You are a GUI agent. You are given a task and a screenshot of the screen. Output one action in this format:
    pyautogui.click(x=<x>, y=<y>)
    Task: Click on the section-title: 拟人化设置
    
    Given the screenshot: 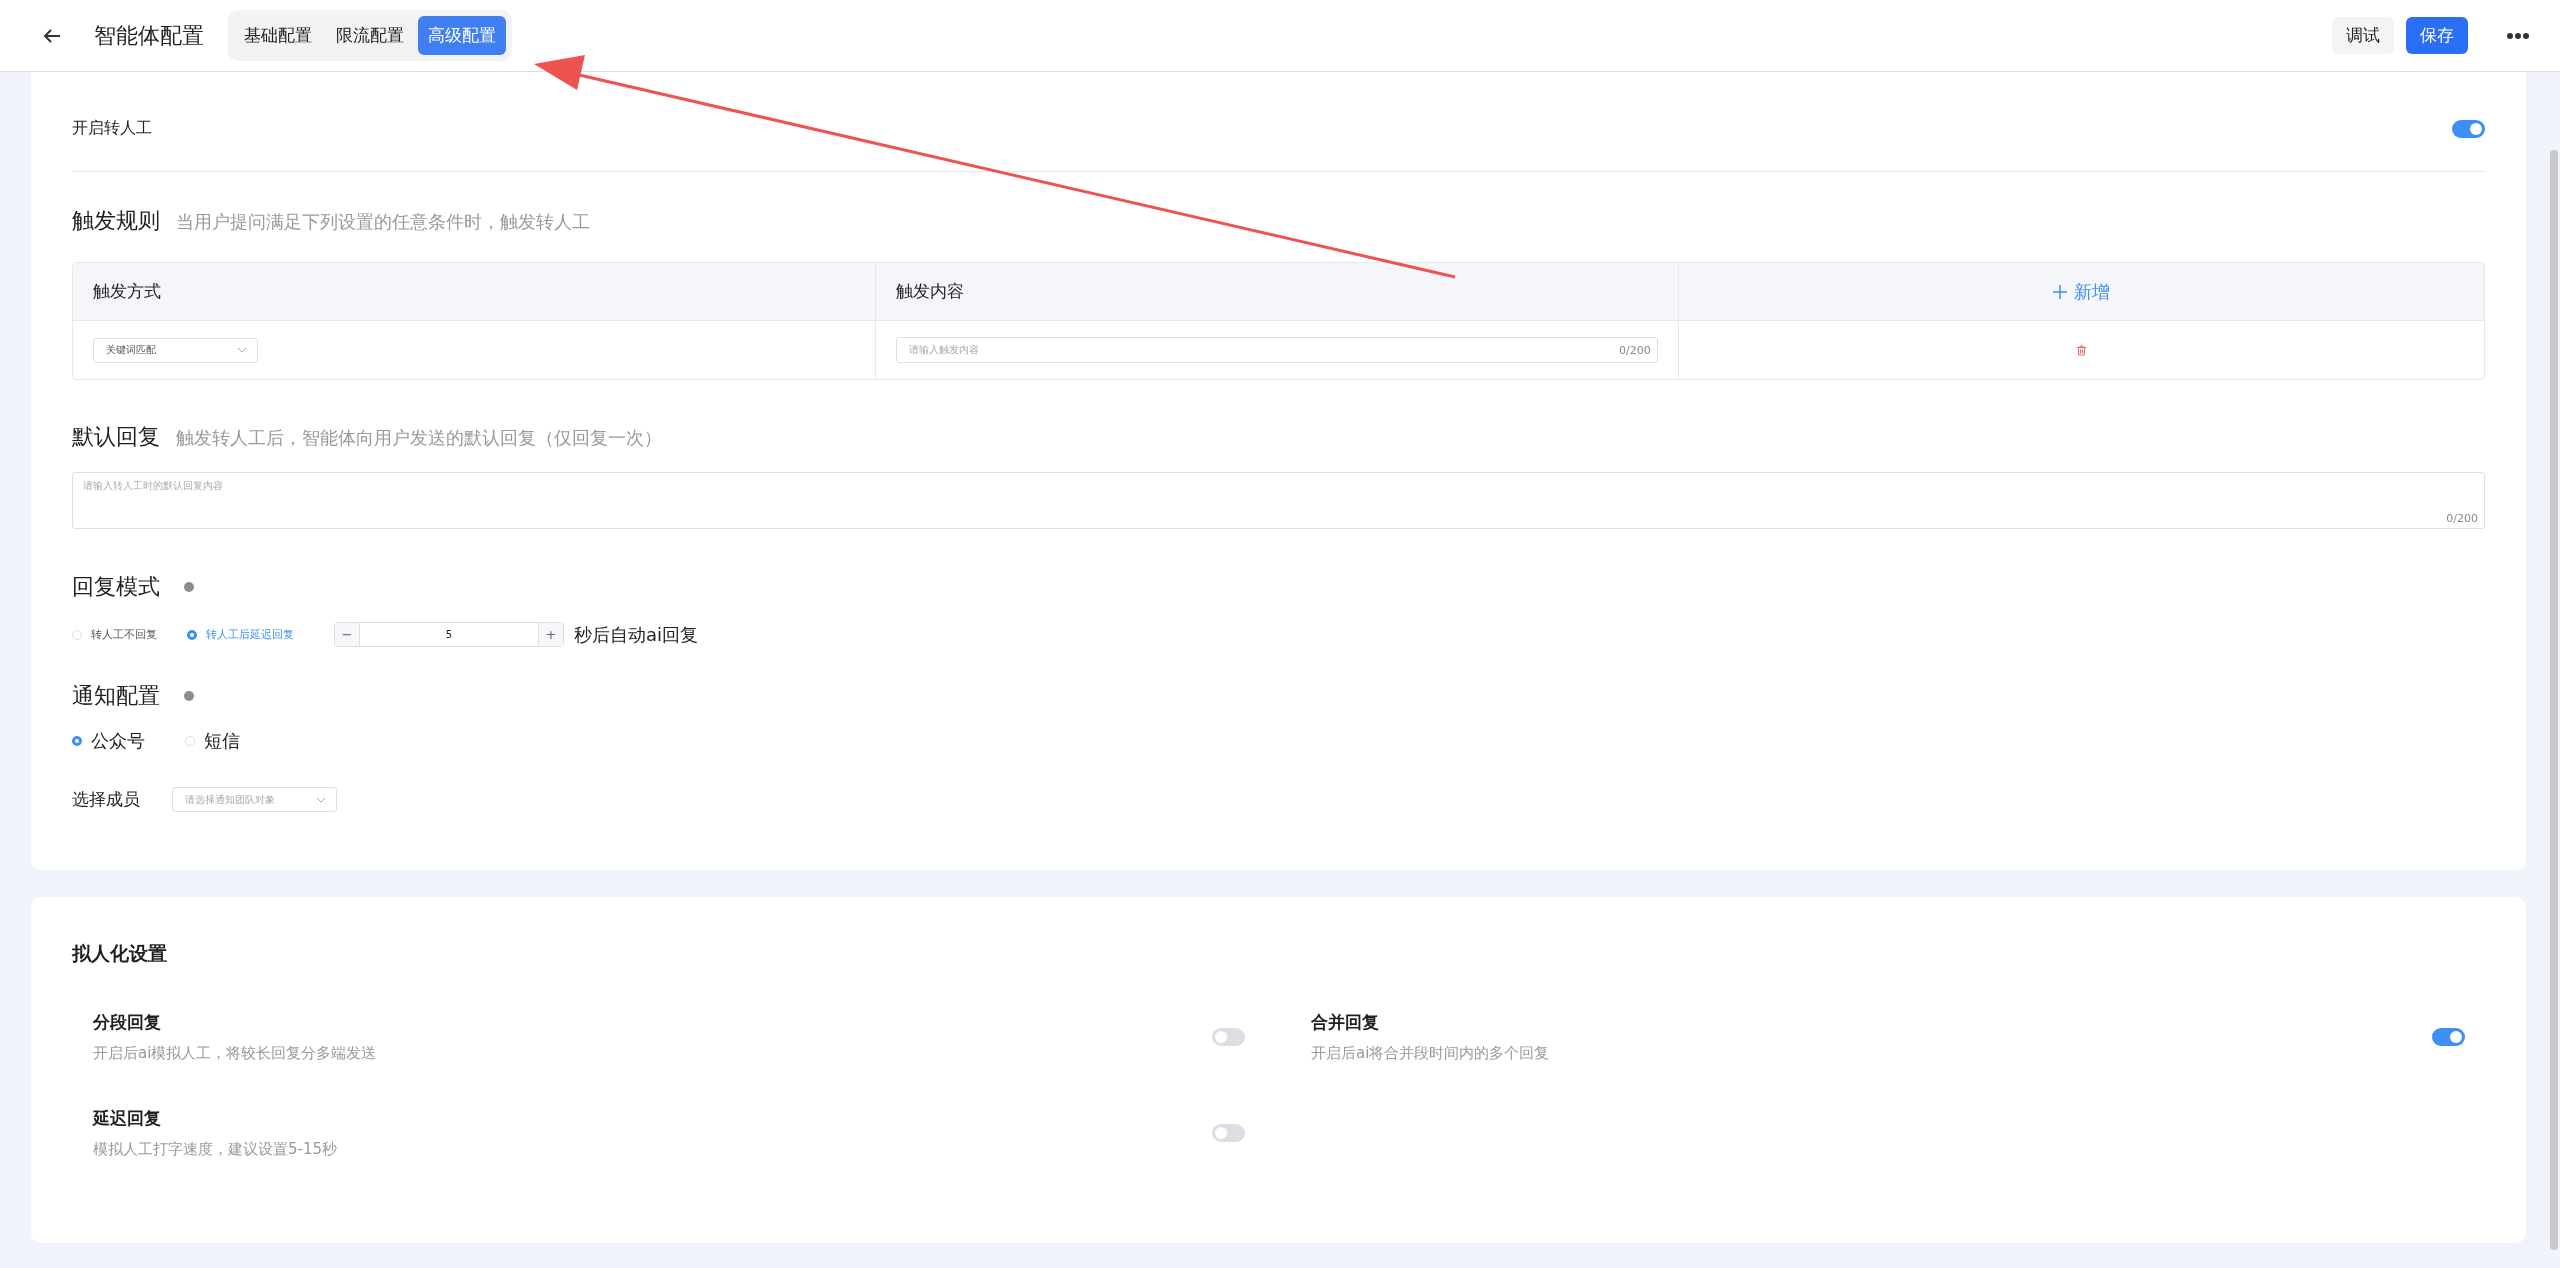 What is the action you would take?
    pyautogui.click(x=120, y=953)
    